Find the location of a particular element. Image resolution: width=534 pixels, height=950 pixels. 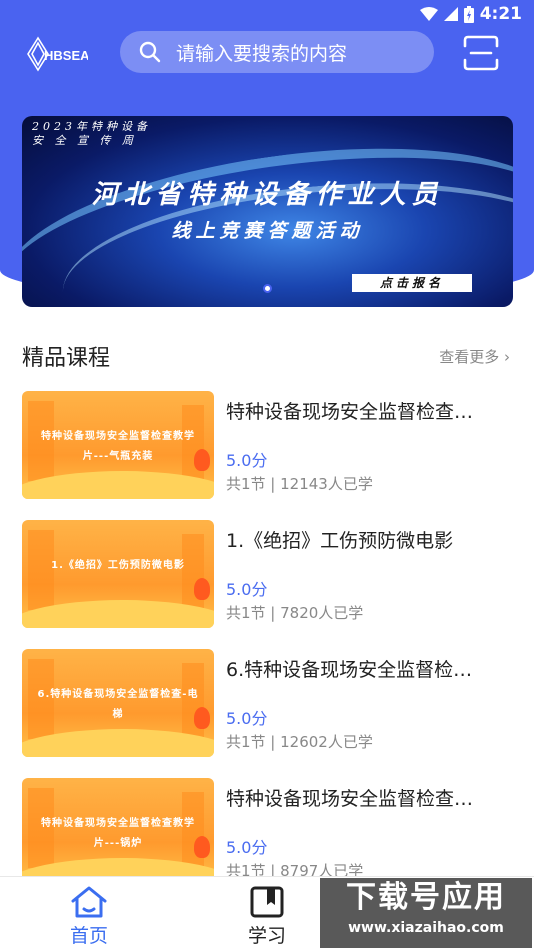

course-meta: 共1节 | 12602人已学 is located at coordinates (299, 742).